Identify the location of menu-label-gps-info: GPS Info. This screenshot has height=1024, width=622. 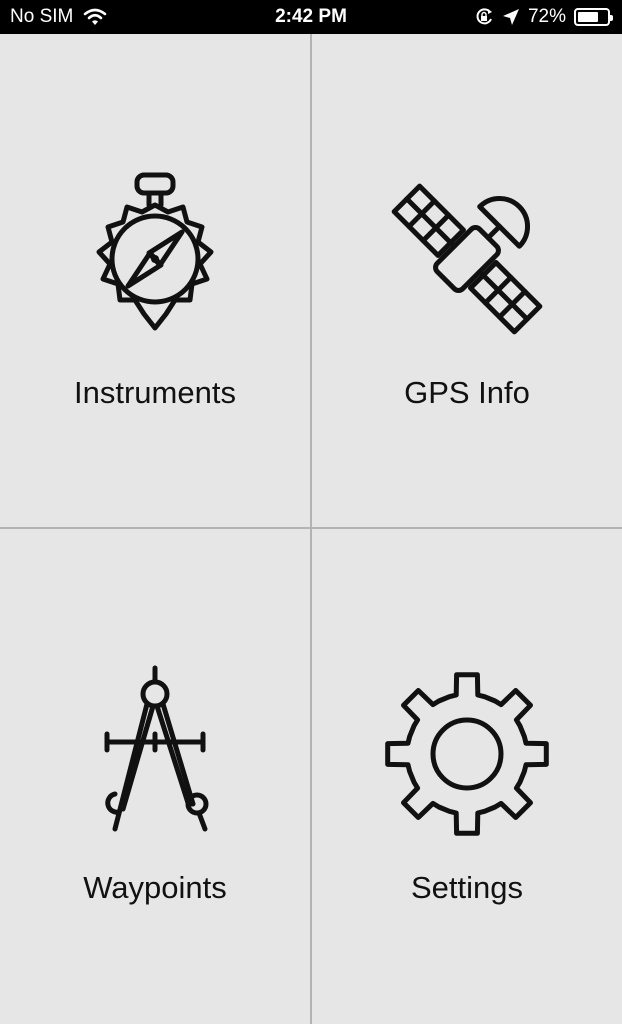
(467, 392).